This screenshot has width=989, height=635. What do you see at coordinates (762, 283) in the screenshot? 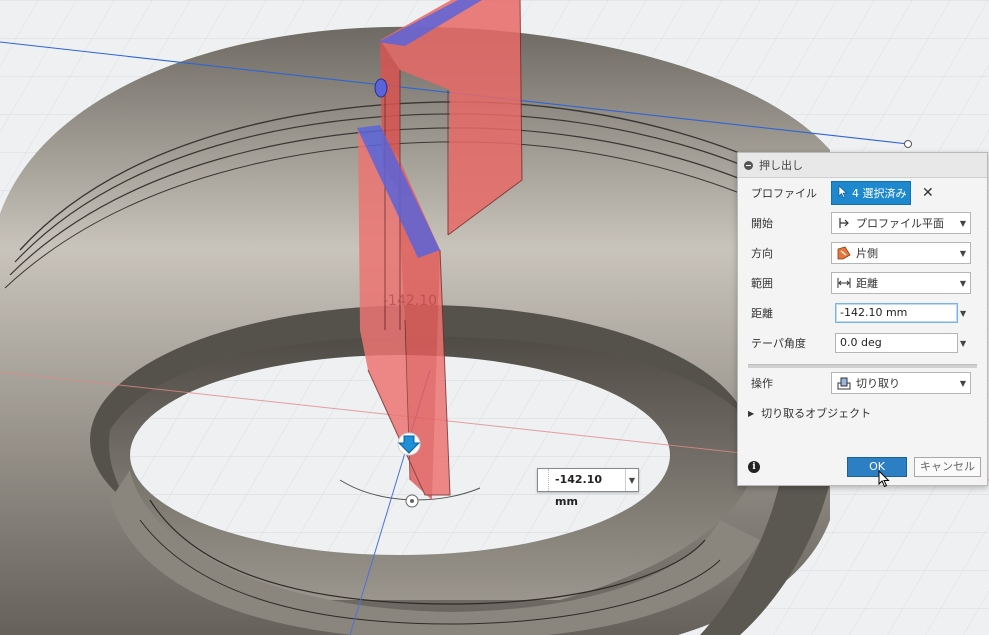
I see `extent-label: 範囲` at bounding box center [762, 283].